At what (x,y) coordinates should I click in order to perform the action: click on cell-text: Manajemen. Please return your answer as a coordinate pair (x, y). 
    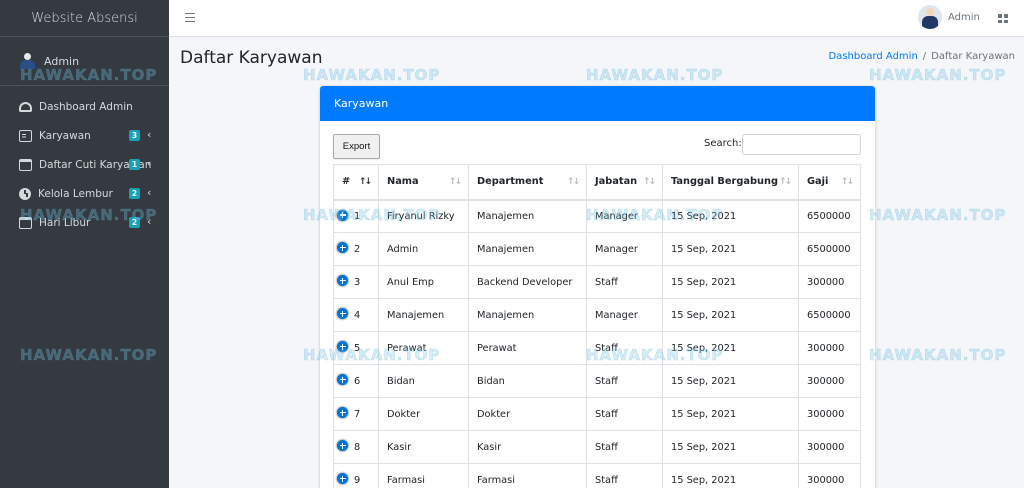
    Looking at the image, I should click on (506, 315).